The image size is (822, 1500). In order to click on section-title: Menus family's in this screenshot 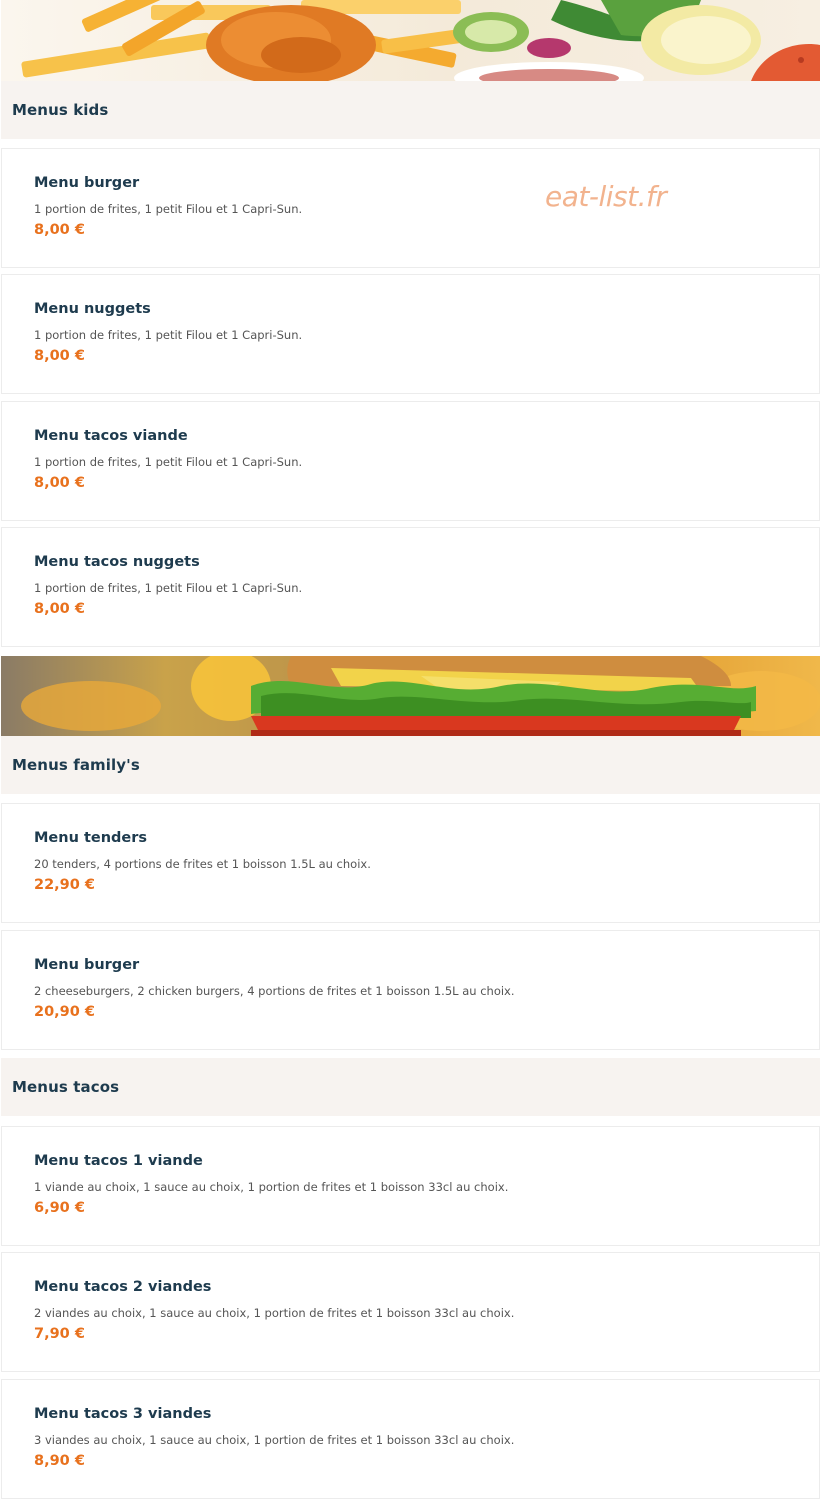, I will do `click(76, 765)`.